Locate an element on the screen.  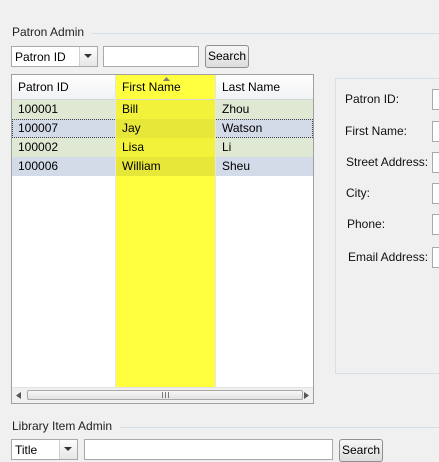
street-address-field is located at coordinates (435, 162).